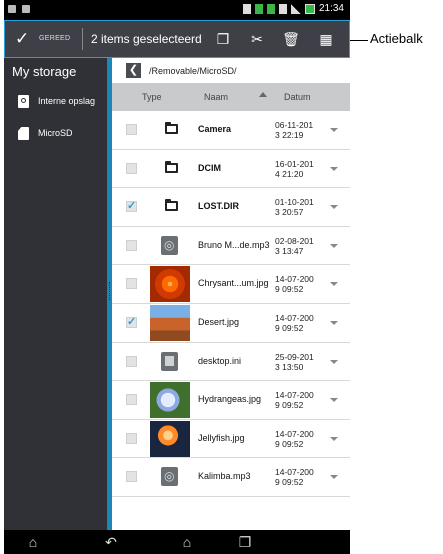 This screenshot has height=554, width=443. I want to click on done-button: GEREED, so click(54, 38).